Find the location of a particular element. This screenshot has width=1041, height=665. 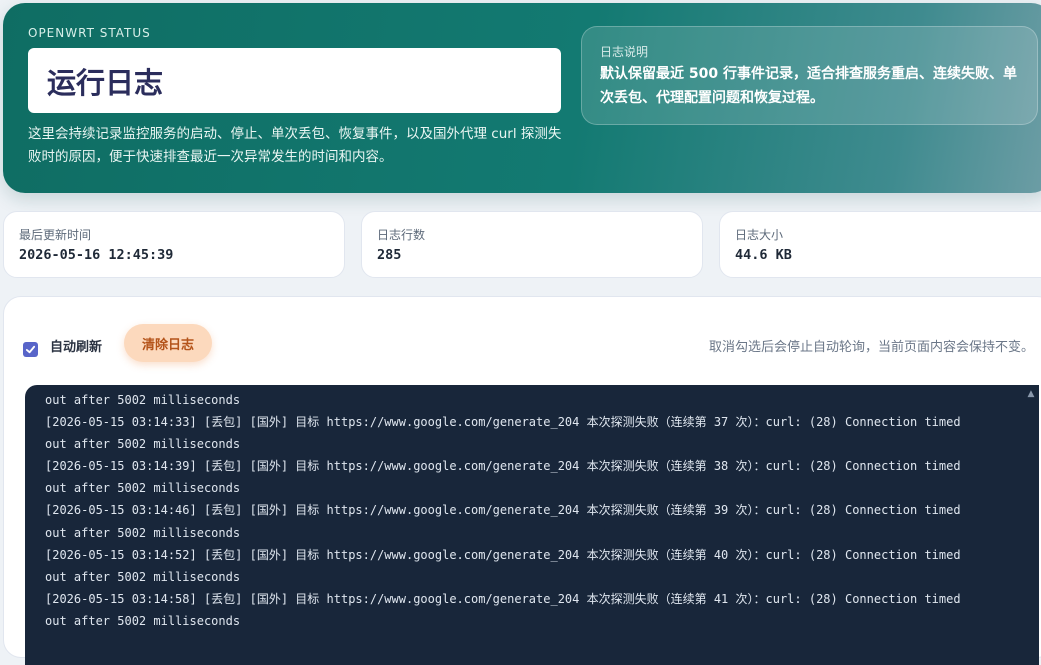

stat-label: 日志大小 is located at coordinates (759, 235).